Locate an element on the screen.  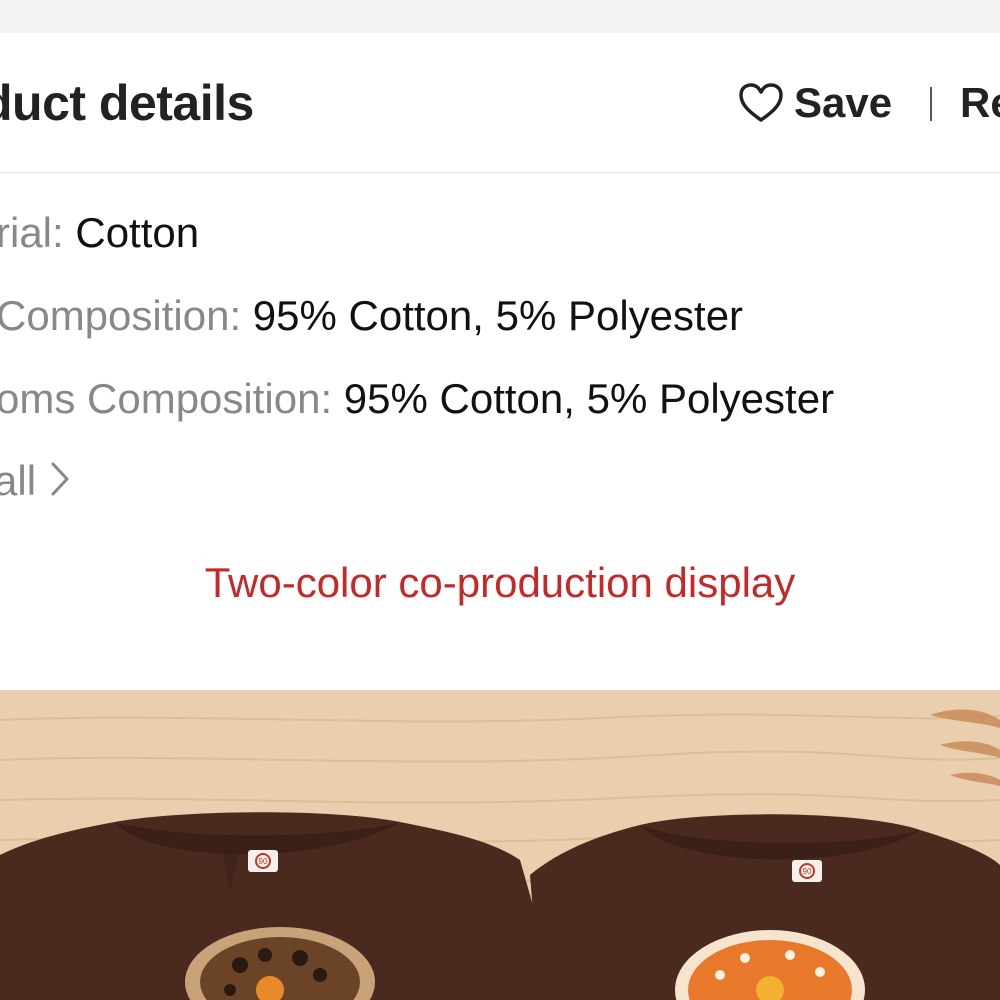
page-title: duct details is located at coordinates (127, 103).